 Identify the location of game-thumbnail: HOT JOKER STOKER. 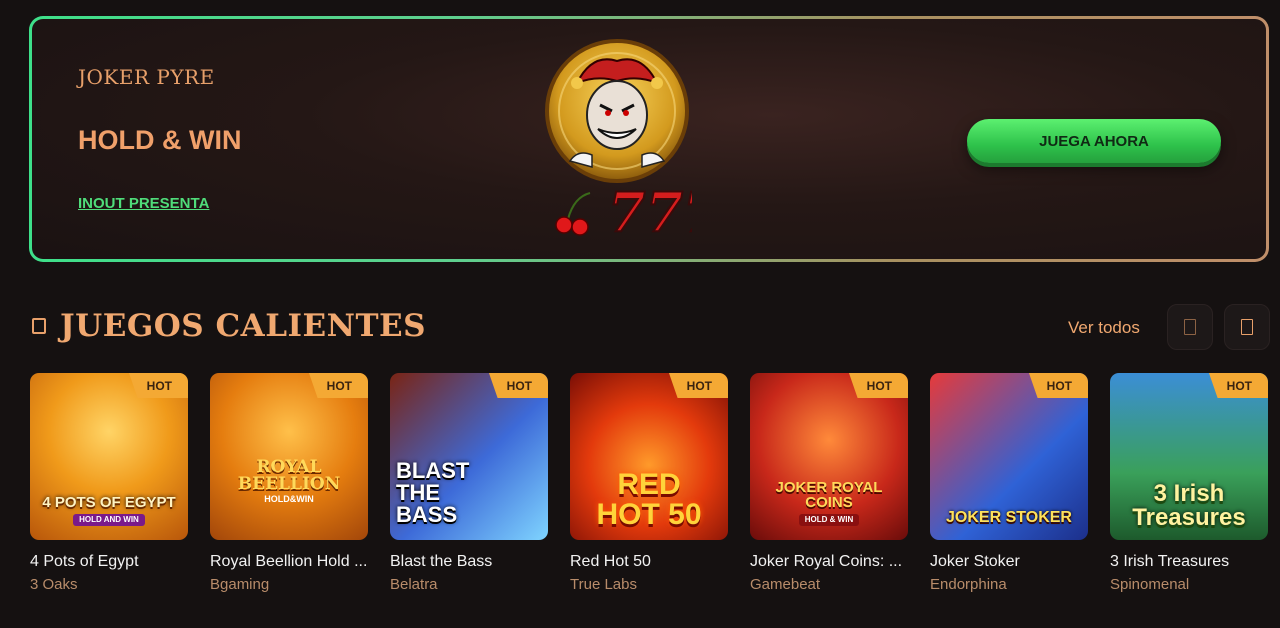
(1009, 456).